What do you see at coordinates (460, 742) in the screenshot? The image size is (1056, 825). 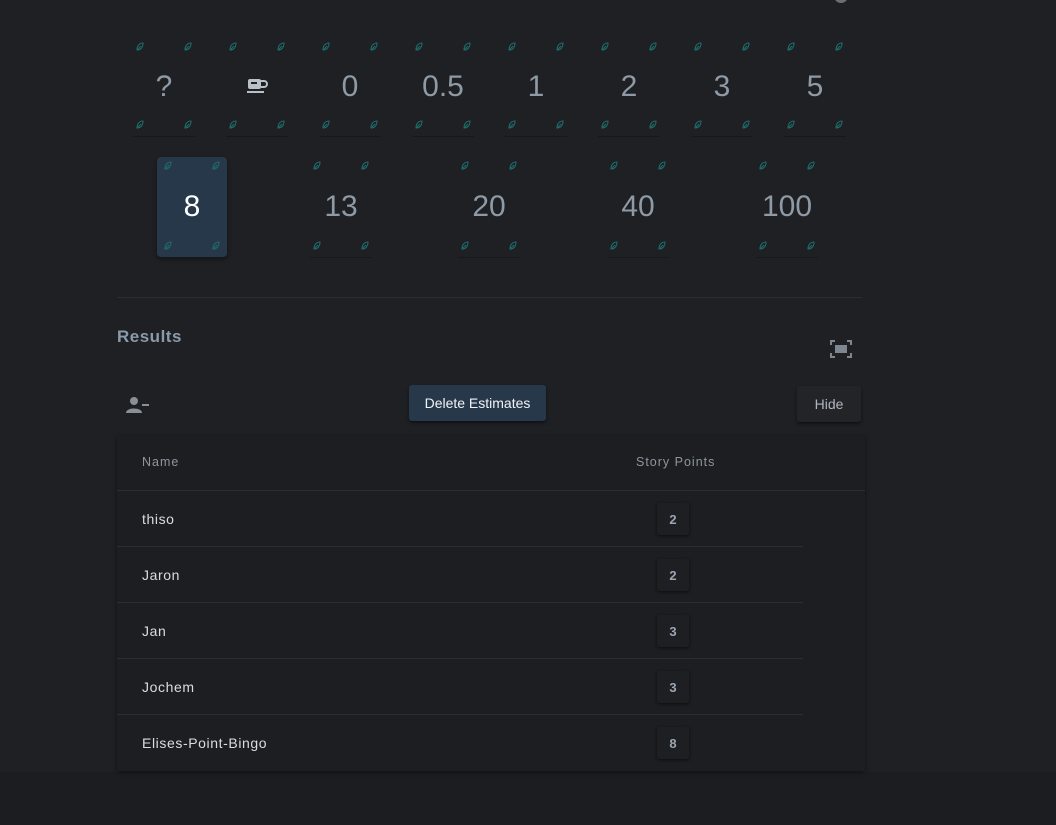 I see `table-row: Elises-Point-Bingo 8` at bounding box center [460, 742].